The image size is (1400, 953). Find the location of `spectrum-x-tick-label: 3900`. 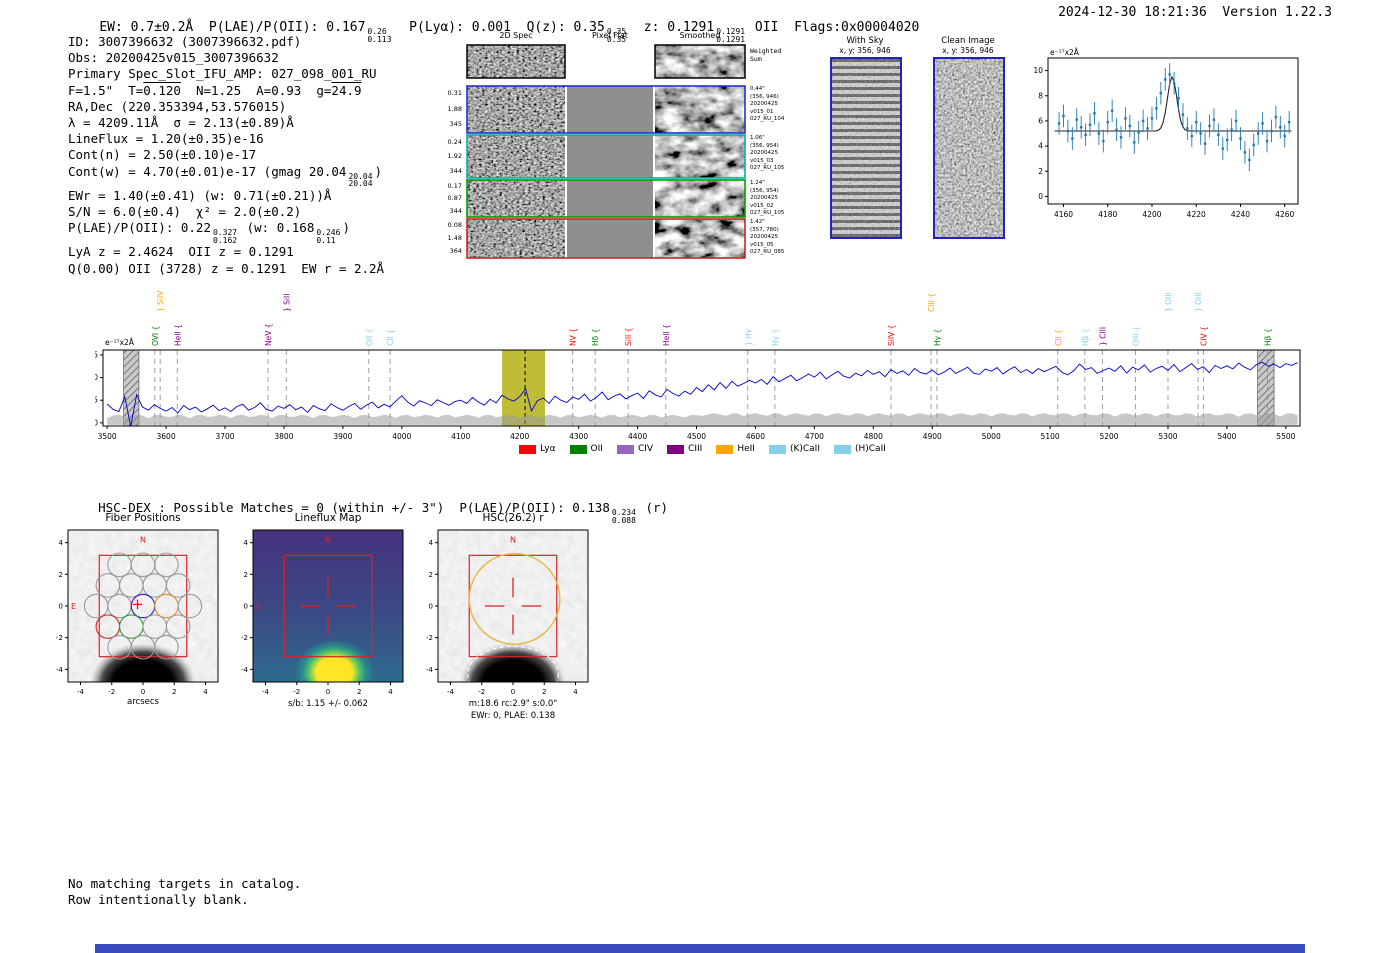

spectrum-x-tick-label: 3900 is located at coordinates (342, 436).